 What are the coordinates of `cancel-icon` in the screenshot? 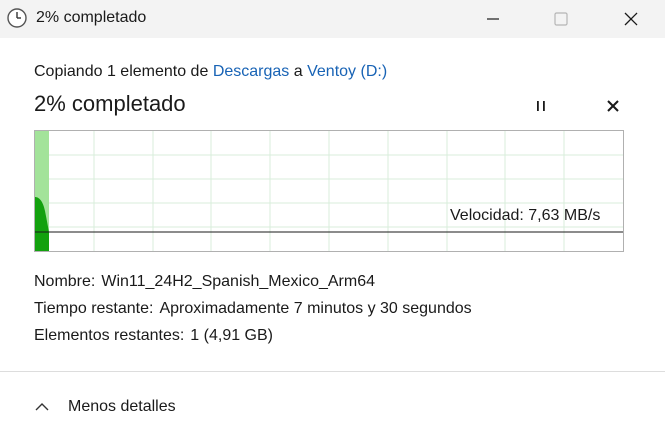 It's located at (613, 106).